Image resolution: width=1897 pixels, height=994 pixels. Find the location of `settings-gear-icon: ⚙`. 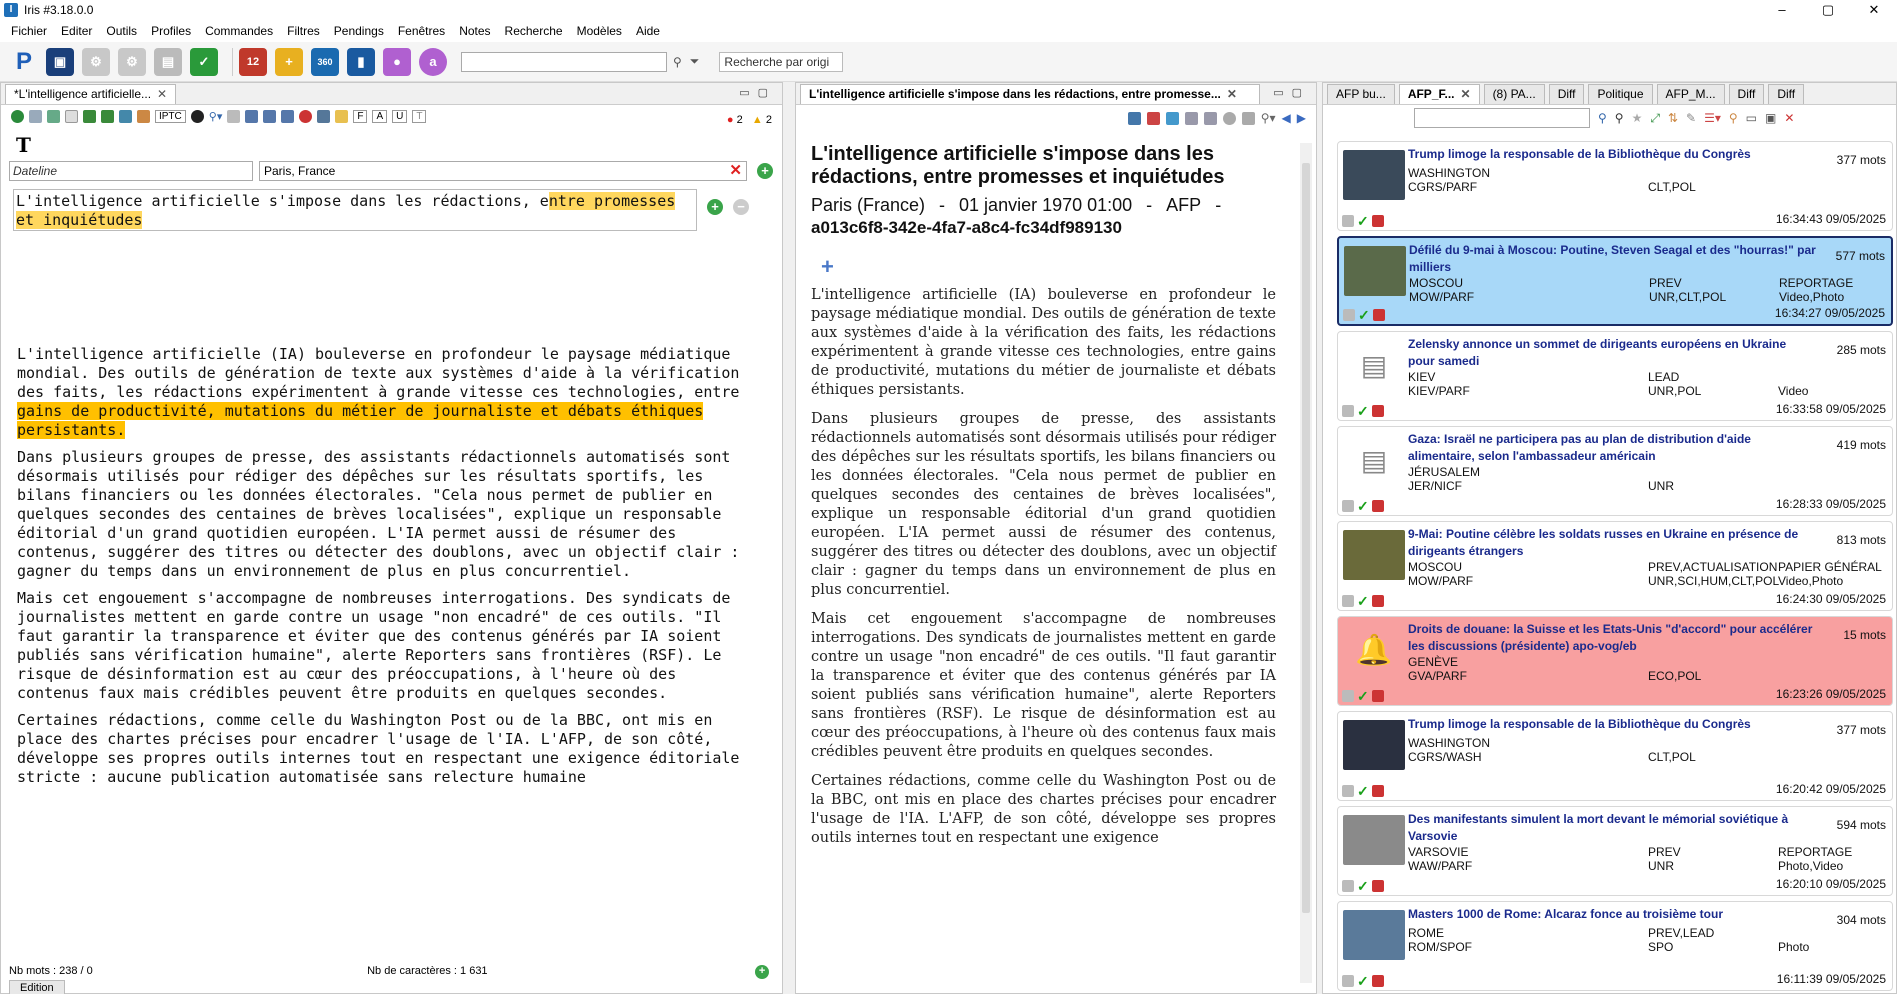

settings-gear-icon: ⚙ is located at coordinates (96, 61).